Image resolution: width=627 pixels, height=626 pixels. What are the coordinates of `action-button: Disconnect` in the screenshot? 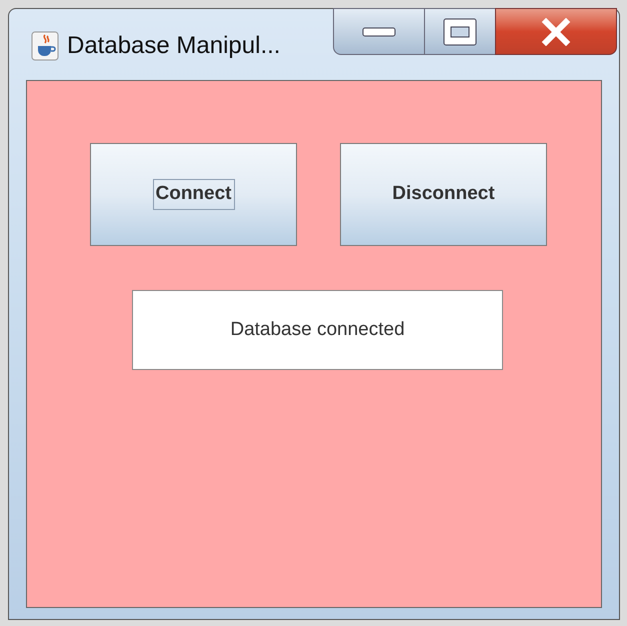 It's located at (443, 194).